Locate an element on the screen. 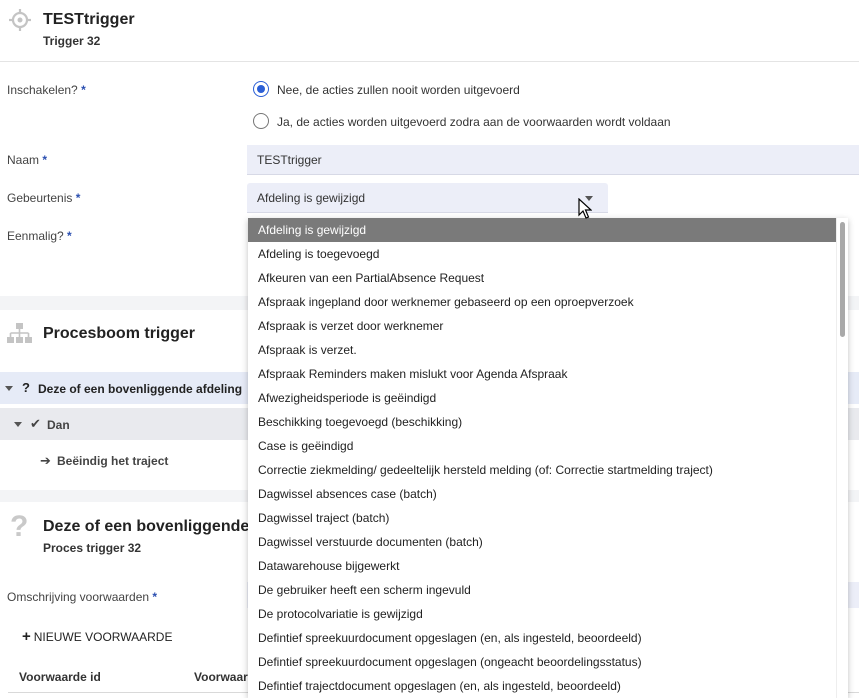  header-divider is located at coordinates (429, 61).